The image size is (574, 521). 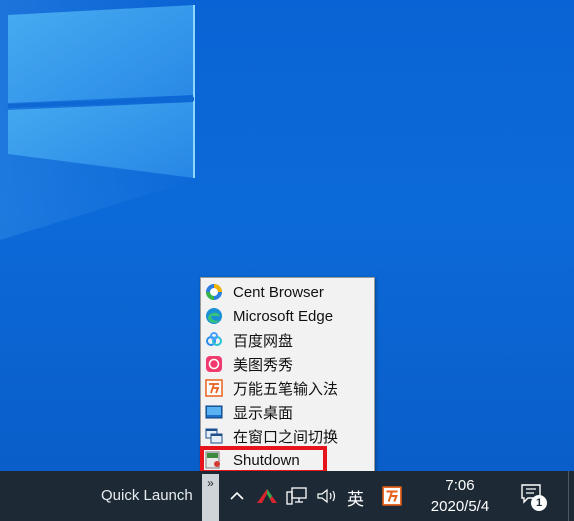 I want to click on baidu-netdisk-icon, so click(x=214, y=340).